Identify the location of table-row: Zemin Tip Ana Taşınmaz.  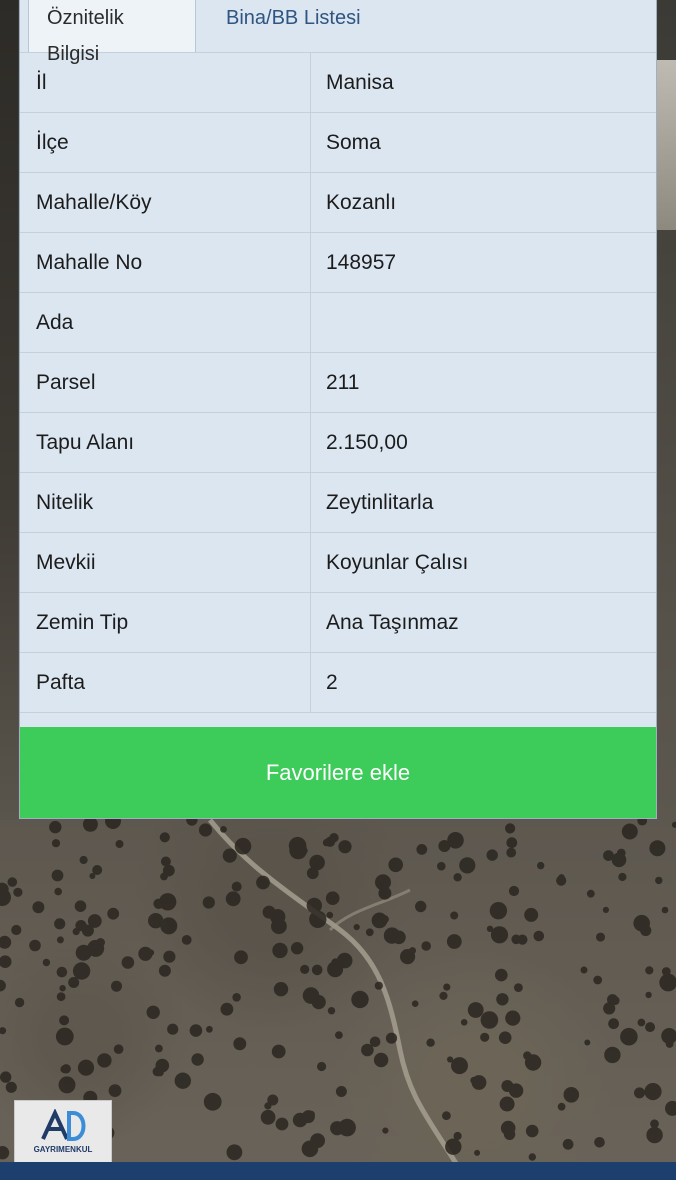
(338, 623).